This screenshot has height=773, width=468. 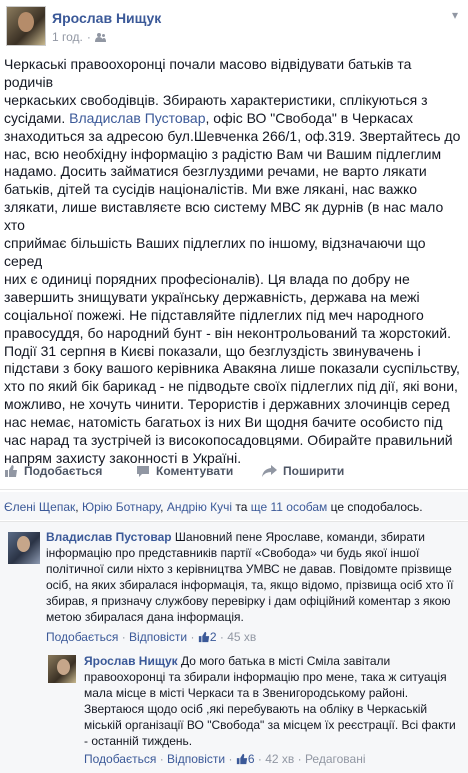 I want to click on comment-meta: Подобається · Відповісти · 2 · 45 хв, so click(x=151, y=637).